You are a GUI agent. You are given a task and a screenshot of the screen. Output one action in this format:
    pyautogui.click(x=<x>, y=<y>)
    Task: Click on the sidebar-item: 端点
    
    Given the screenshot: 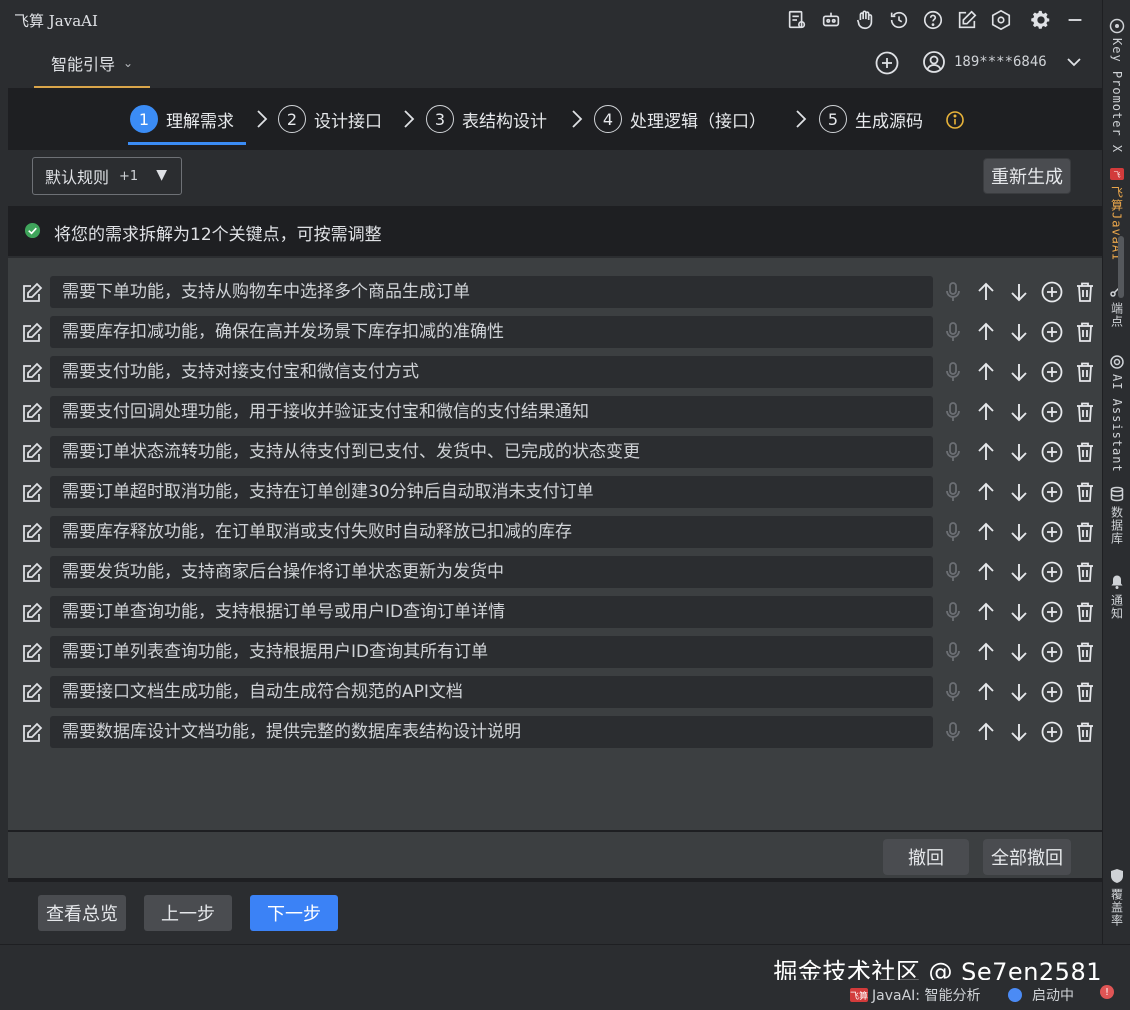 What is the action you would take?
    pyautogui.click(x=1116, y=305)
    